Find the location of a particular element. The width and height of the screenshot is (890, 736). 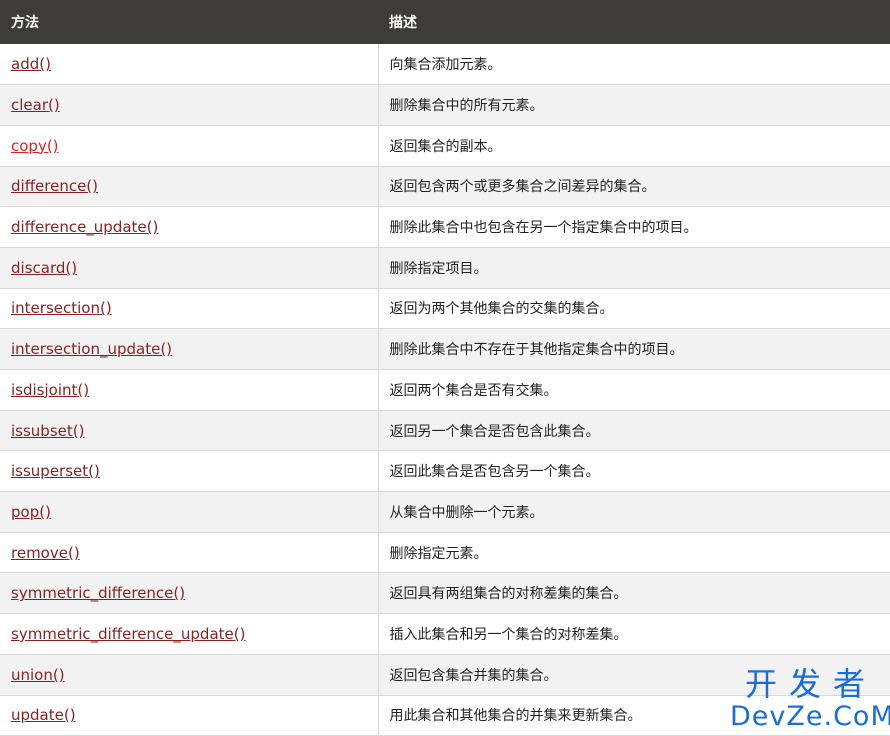

description-cell: 返回另一个集合是否包含此集合。 is located at coordinates (634, 431).